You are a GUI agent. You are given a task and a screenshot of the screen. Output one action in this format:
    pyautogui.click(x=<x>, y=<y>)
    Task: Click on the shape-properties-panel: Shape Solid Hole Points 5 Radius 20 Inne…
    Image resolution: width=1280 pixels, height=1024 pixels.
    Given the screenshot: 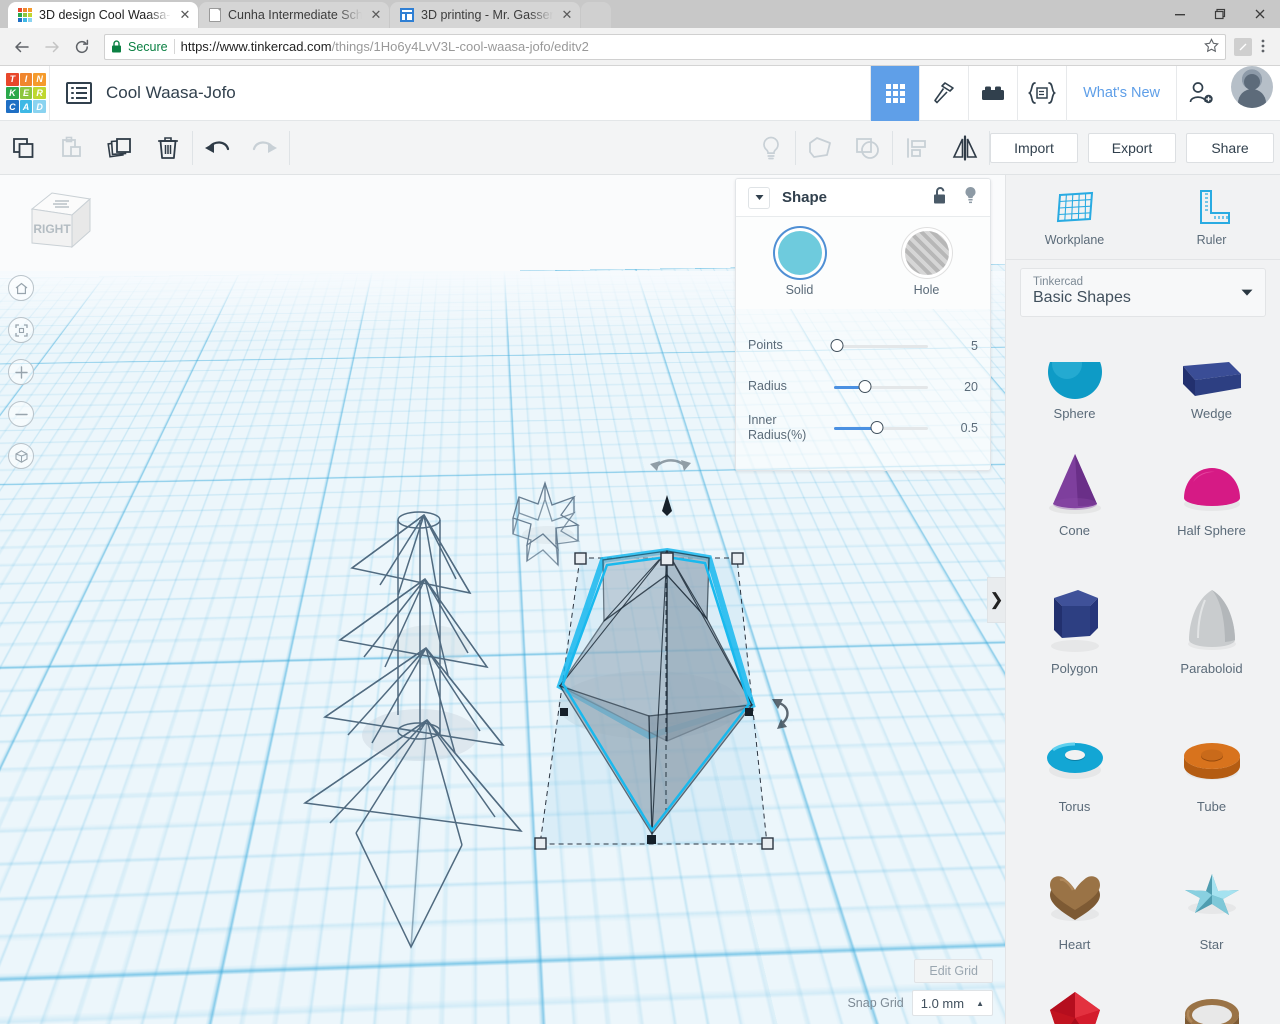 What is the action you would take?
    pyautogui.click(x=863, y=324)
    